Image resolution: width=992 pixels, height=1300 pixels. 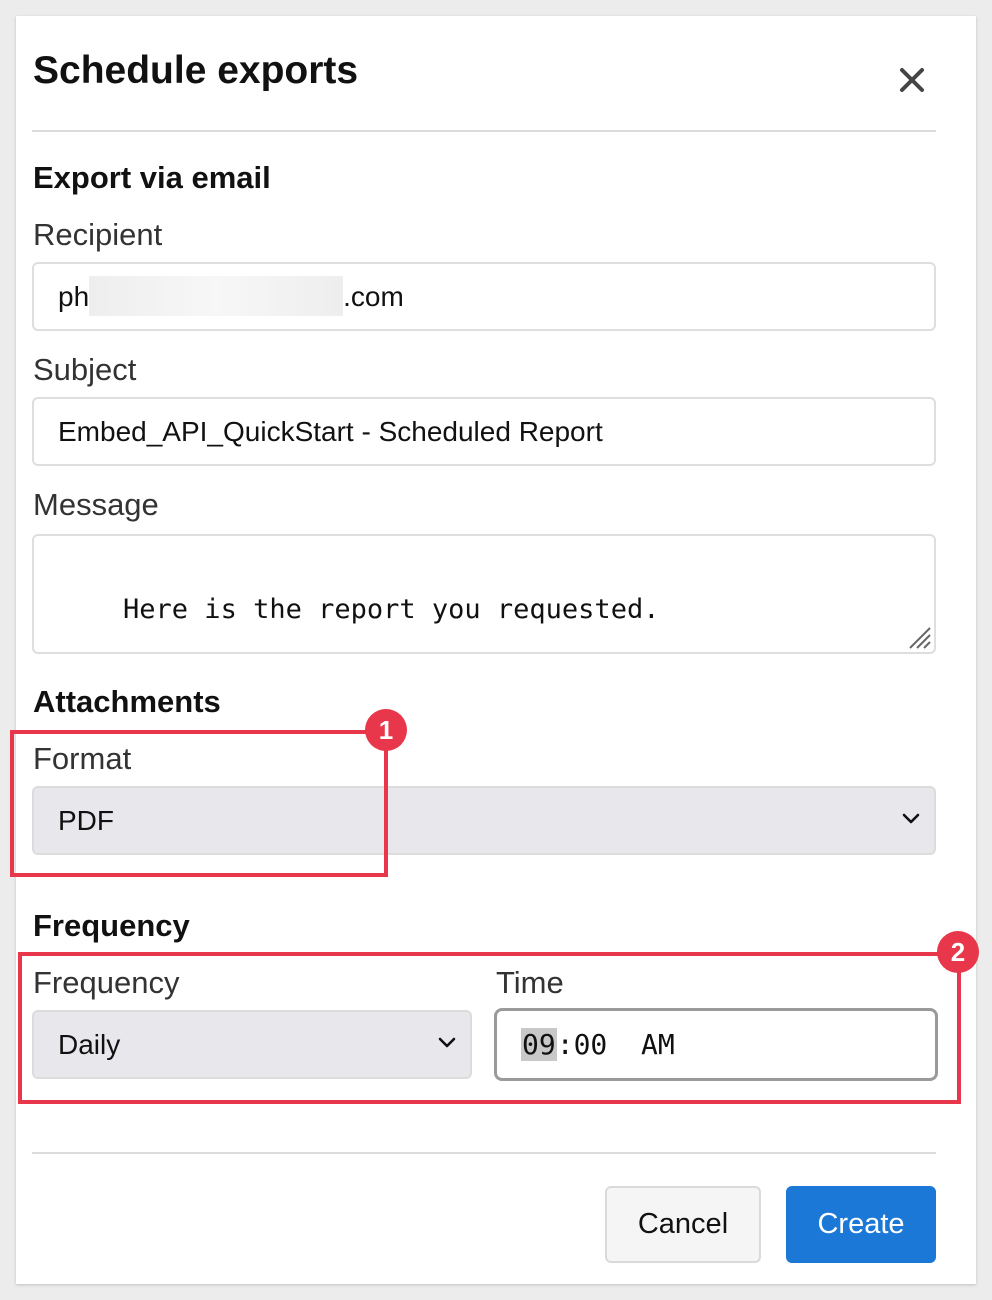 I want to click on annotation-badge-1: 1, so click(x=386, y=730).